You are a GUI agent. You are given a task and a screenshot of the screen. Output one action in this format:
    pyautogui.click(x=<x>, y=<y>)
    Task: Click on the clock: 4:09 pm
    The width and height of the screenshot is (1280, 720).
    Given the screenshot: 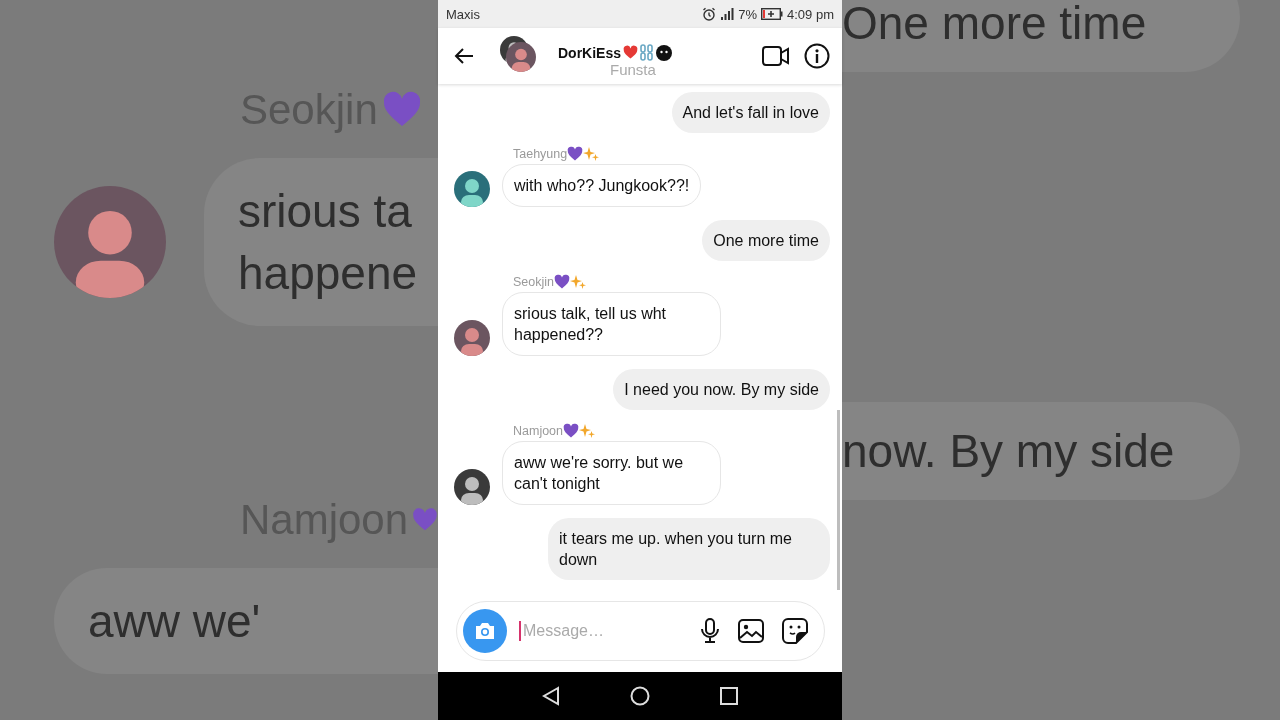 What is the action you would take?
    pyautogui.click(x=810, y=14)
    